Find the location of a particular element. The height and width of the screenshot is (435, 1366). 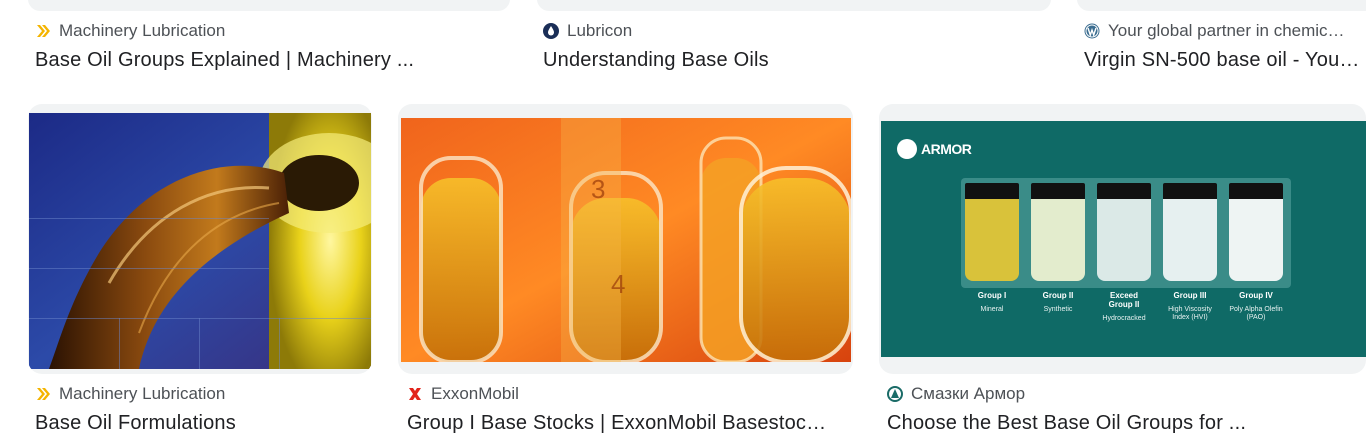

oil-bottle: Exceed Group II Hydrocracked is located at coordinates (1124, 253).